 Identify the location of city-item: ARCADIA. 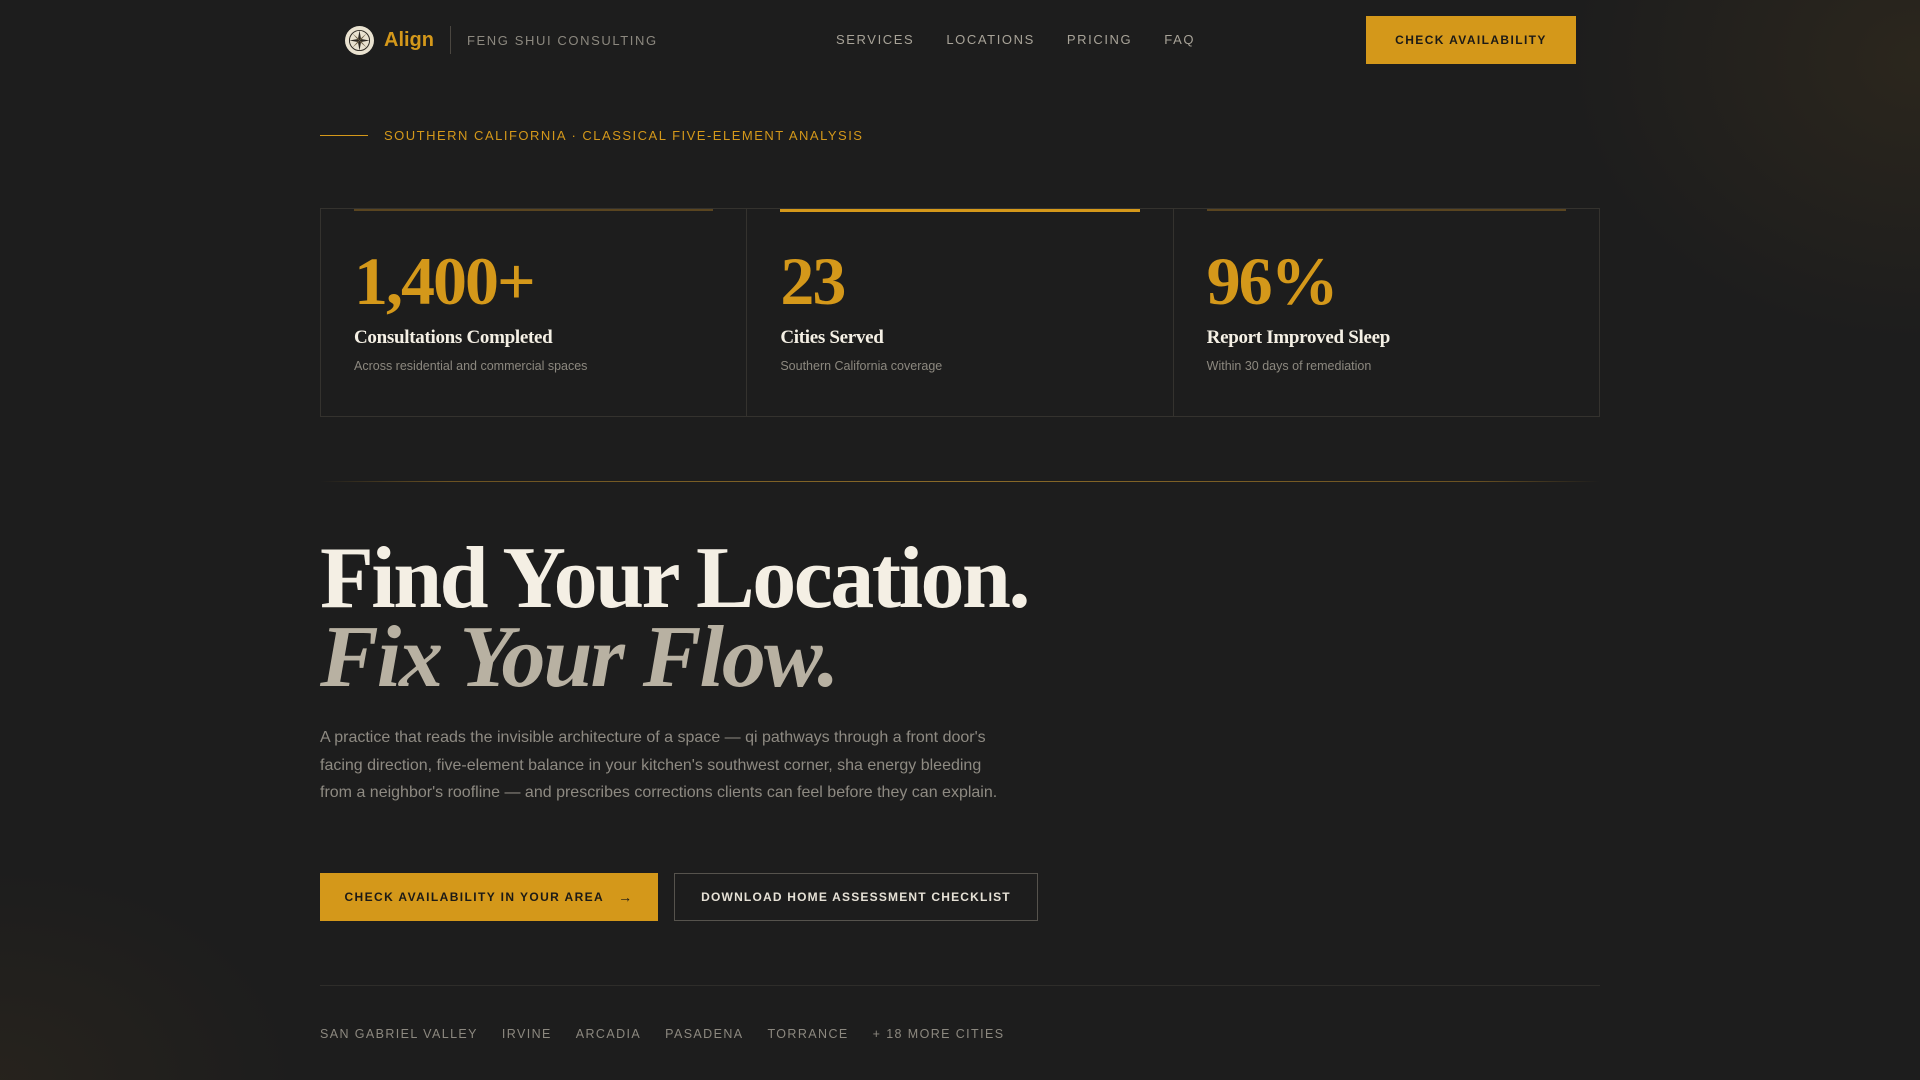
(608, 1034).